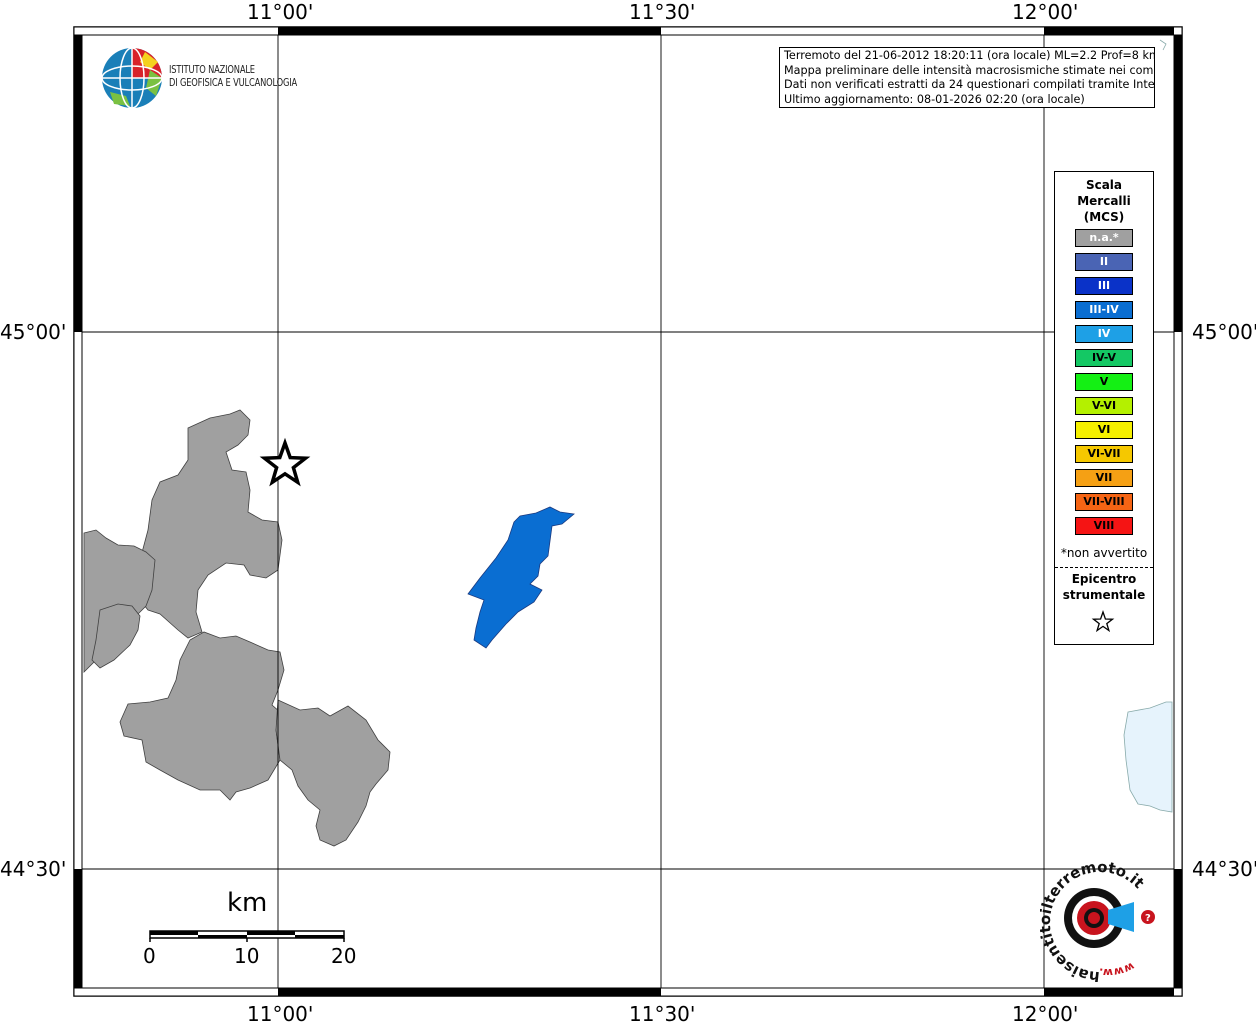  I want to click on haisentito-logo-text: haisentitoilterremoto.it www., so click(1094, 922).